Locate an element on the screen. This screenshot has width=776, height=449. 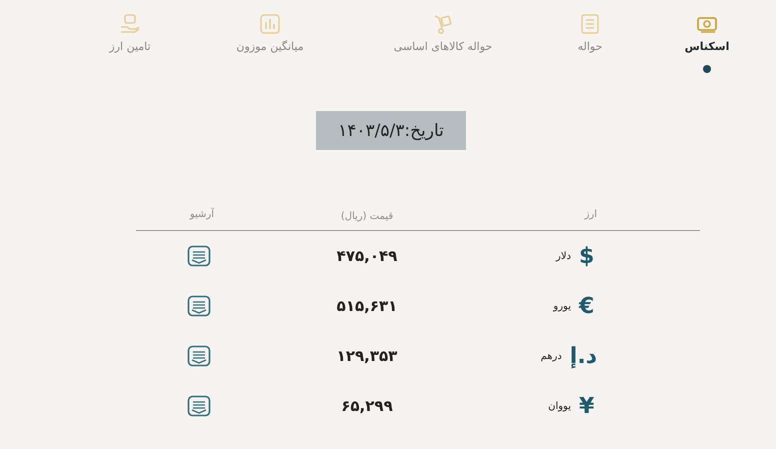
currency-name: دلار is located at coordinates (563, 256).